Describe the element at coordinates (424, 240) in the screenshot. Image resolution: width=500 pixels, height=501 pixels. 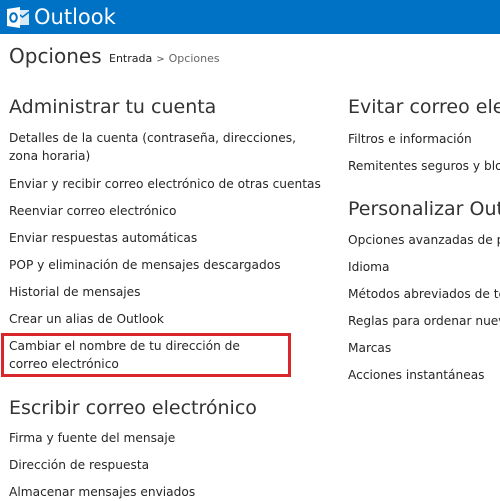
I see `link-advanced-privacy: Opciones avanzadas de pr` at that location.